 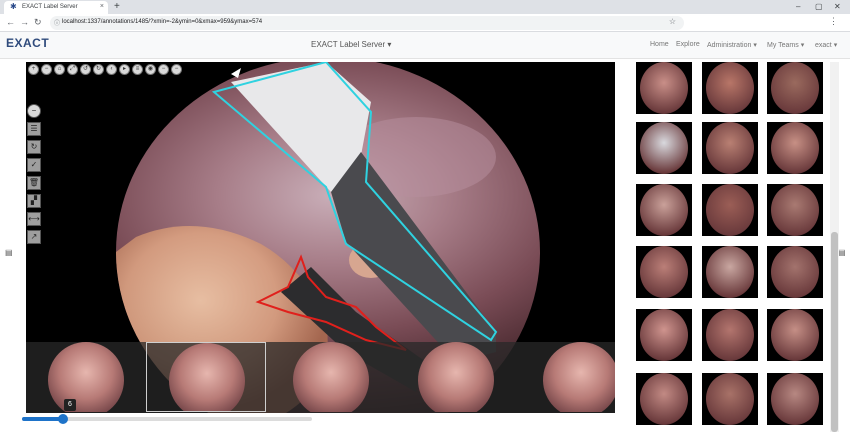 I want to click on bookmark-star-icon: ☆, so click(x=672, y=21).